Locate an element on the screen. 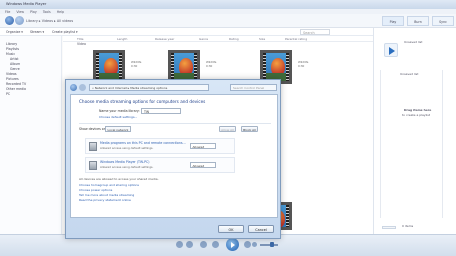  tab-strip: Play Burn Sync is located at coordinates (418, 21).